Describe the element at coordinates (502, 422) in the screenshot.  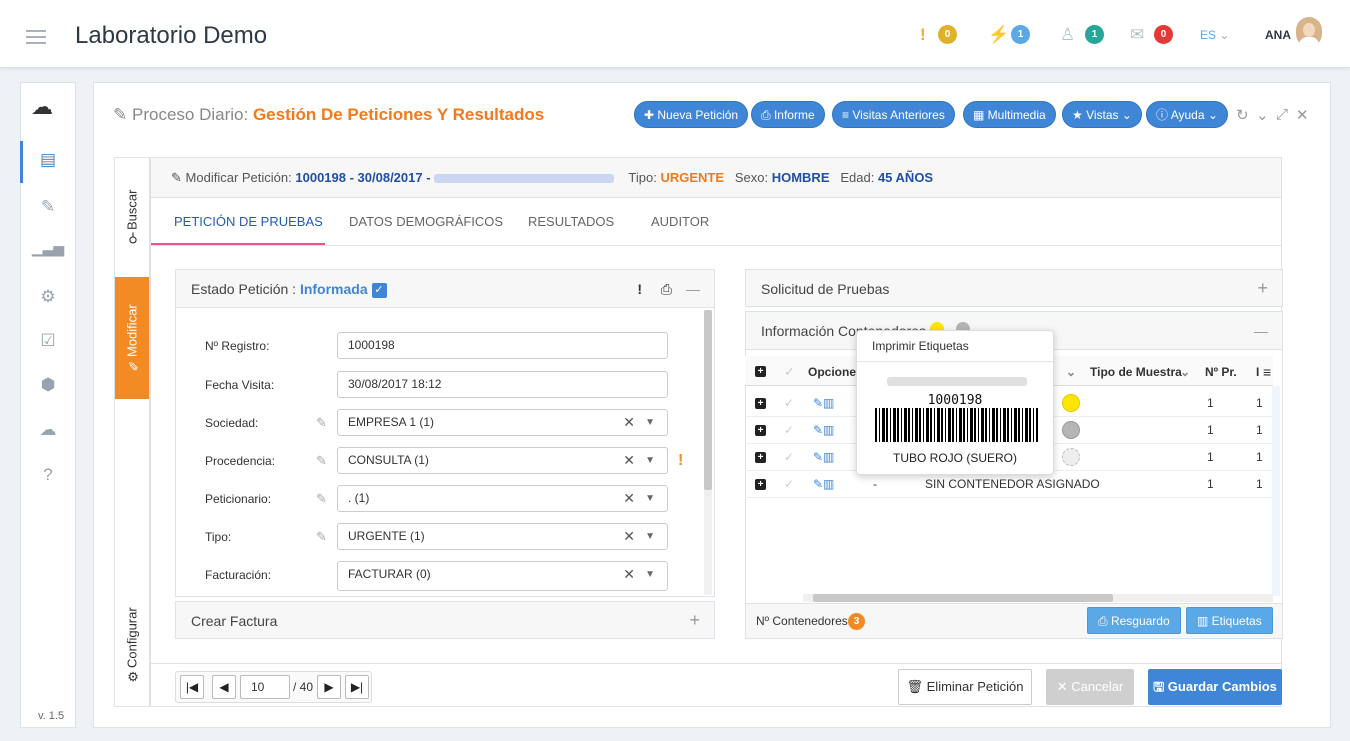
I see `sociedad-select: EMPRESA 1 (1) ✕ ▼` at that location.